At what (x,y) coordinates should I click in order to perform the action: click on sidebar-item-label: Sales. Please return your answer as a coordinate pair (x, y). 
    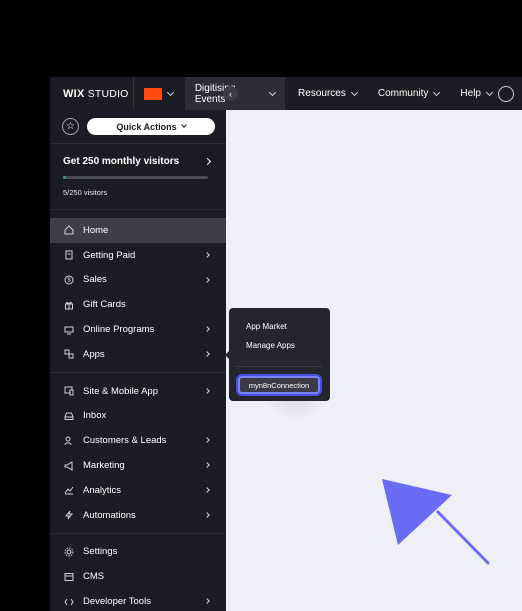
    Looking at the image, I should click on (95, 280).